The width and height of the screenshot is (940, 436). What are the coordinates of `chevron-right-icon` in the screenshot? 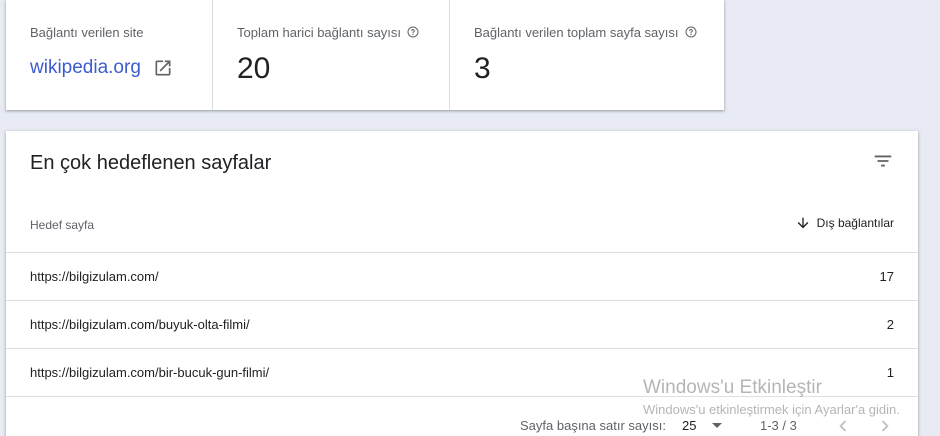 It's located at (885, 425).